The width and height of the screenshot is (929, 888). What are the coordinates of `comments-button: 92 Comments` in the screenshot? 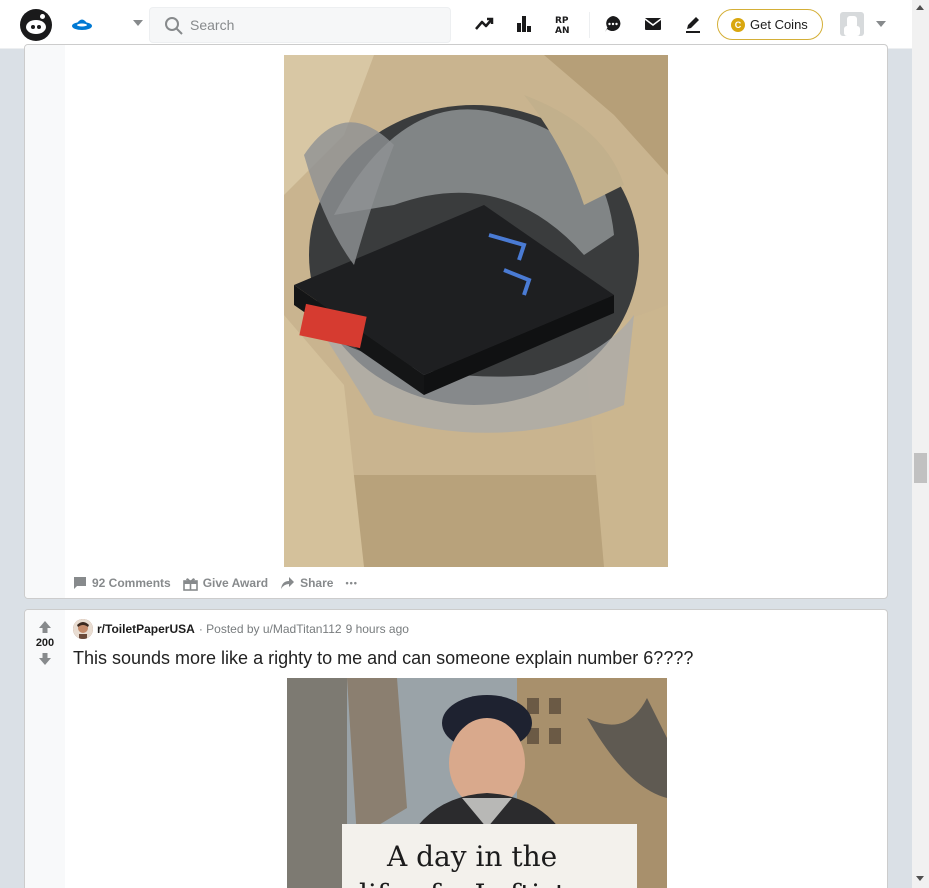 It's located at (122, 583).